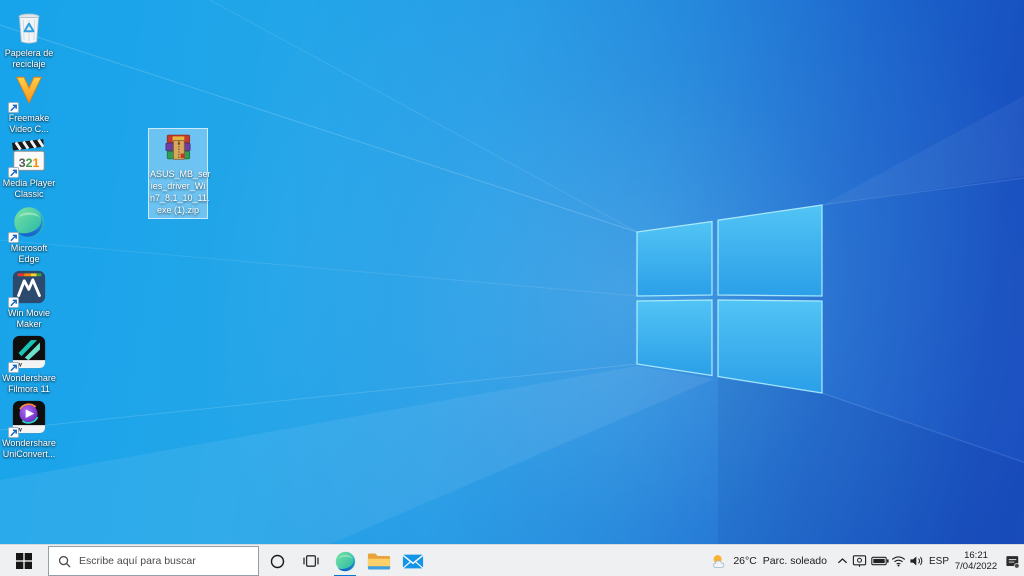  I want to click on display-tray-button, so click(859, 560).